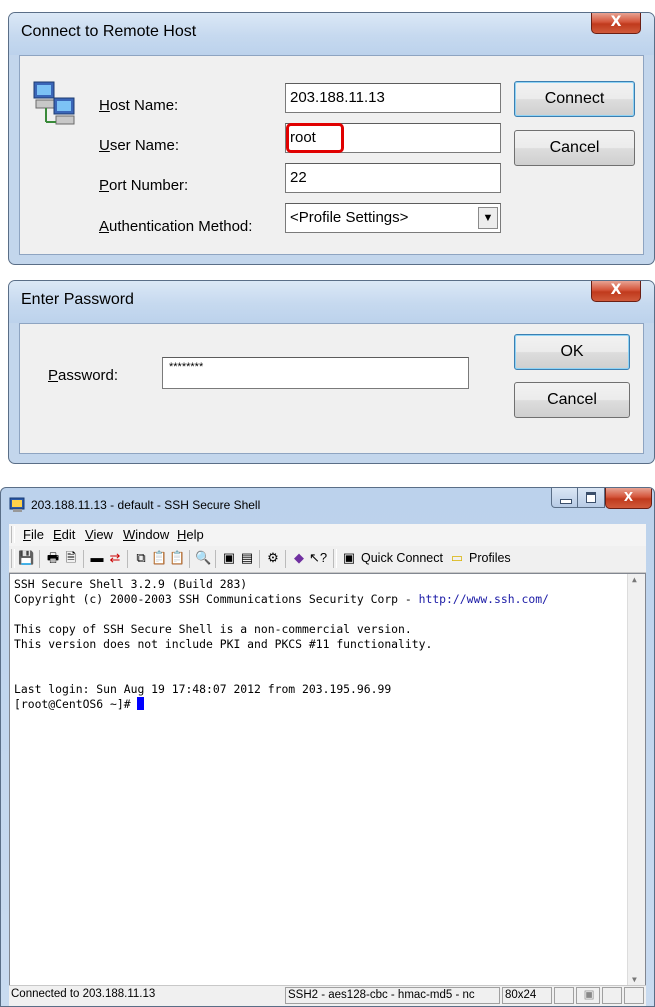 This screenshot has height=1007, width=655. I want to click on user-name-label: User Name:, so click(139, 145).